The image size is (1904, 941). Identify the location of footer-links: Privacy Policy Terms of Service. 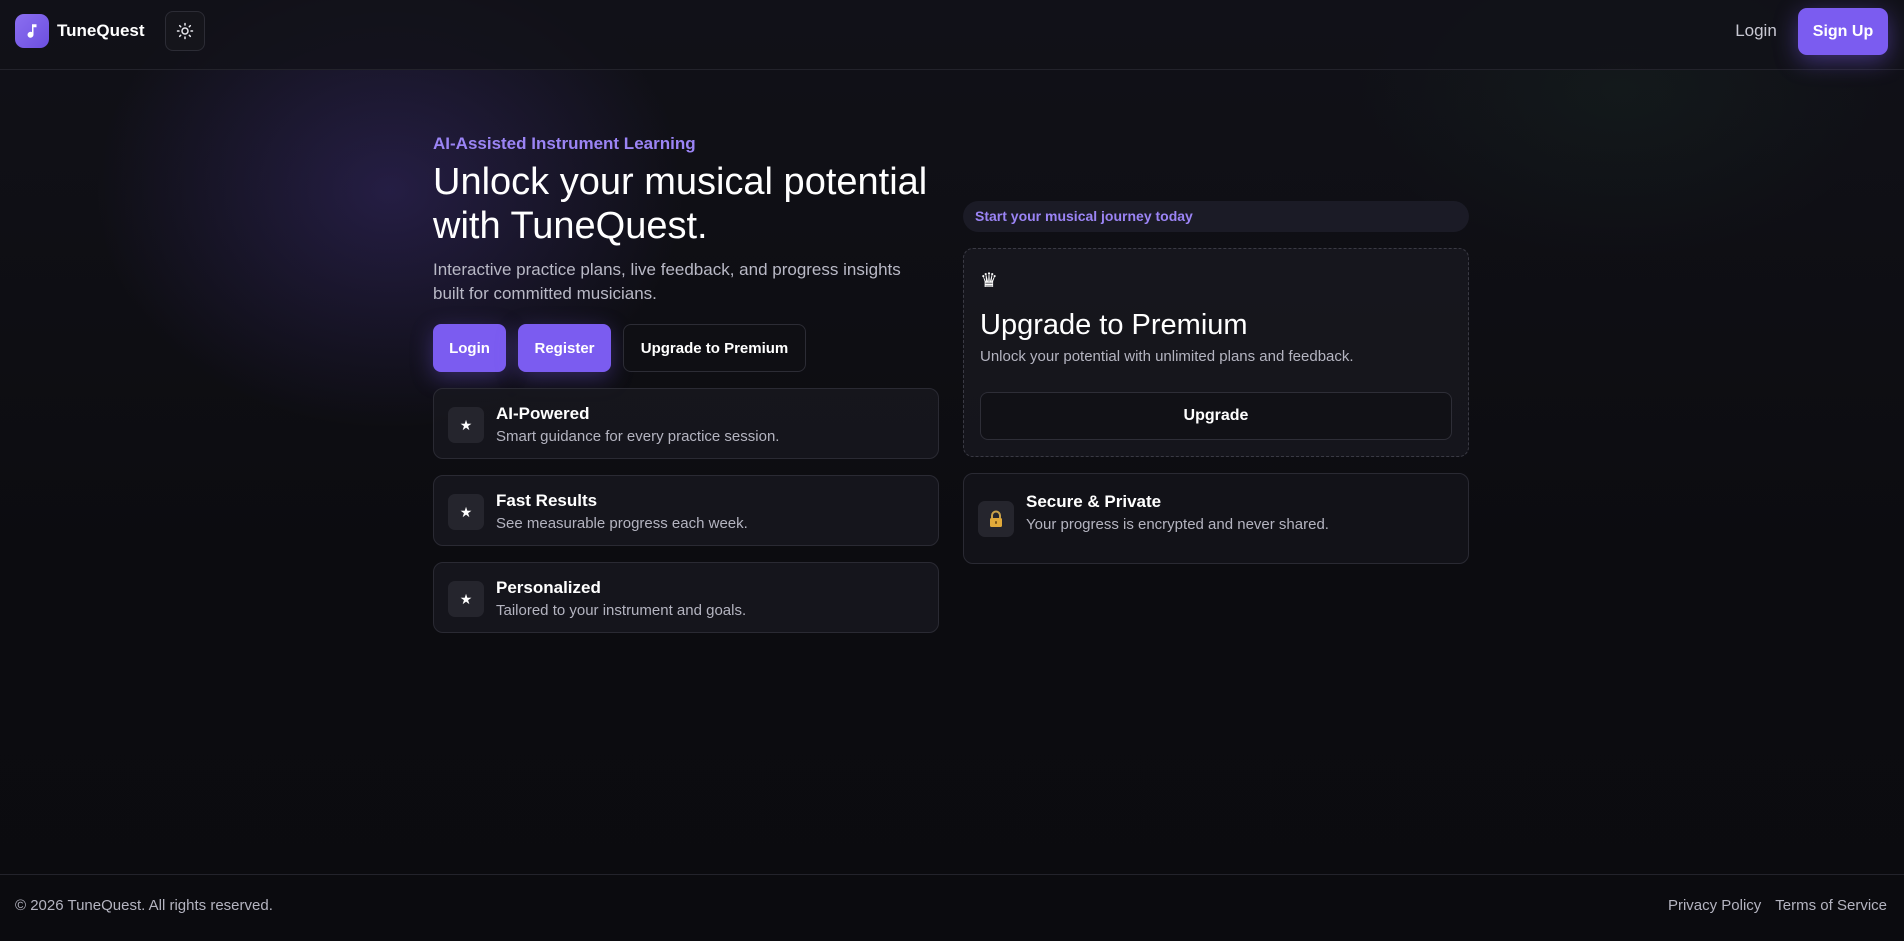
(1777, 905).